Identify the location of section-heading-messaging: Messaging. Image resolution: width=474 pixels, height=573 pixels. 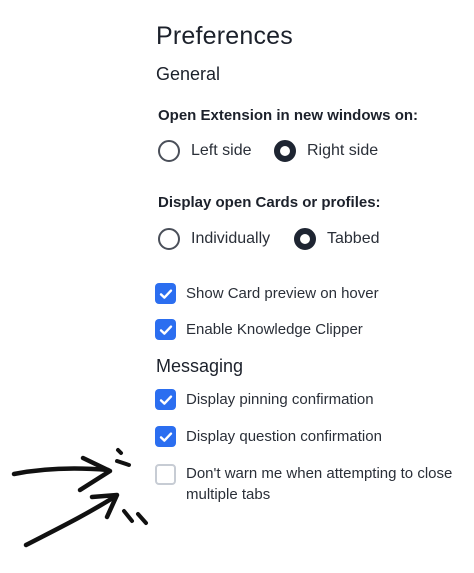
(200, 366).